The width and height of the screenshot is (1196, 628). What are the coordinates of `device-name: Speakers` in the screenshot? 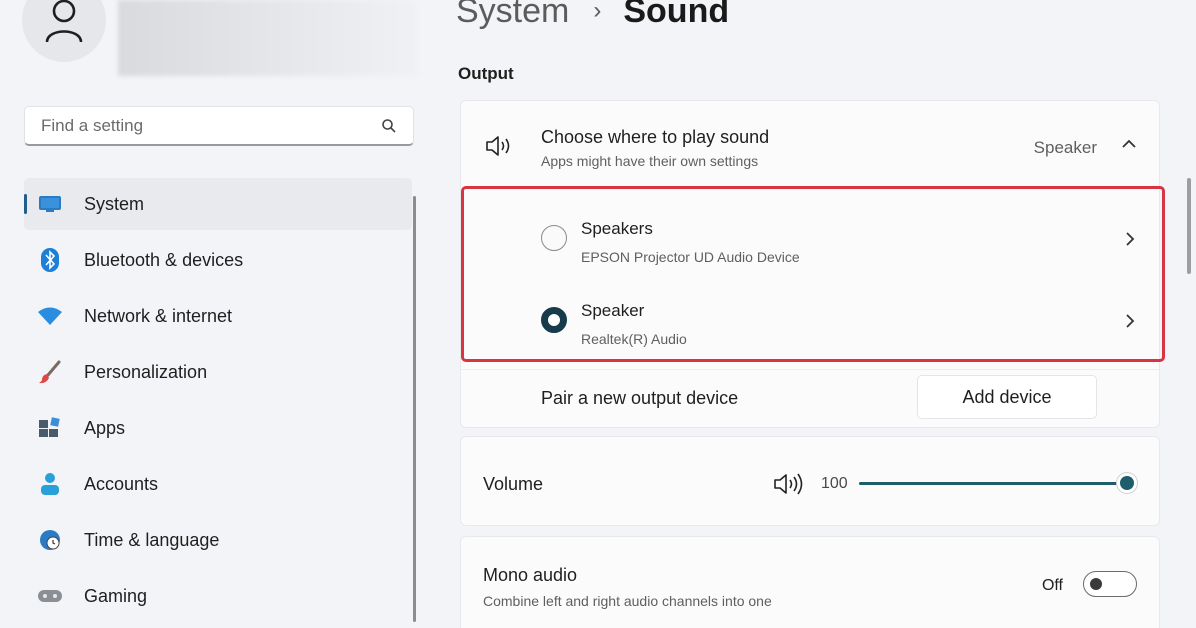 It's located at (617, 228).